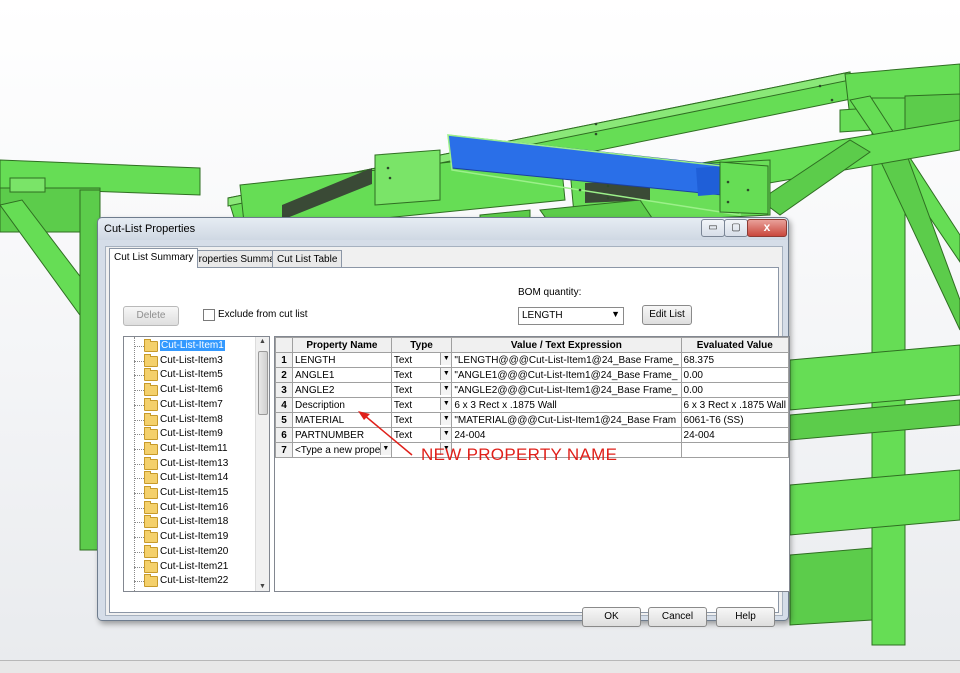 This screenshot has width=960, height=673. I want to click on value-expression: "ANGLE1@@@Cut-List-Item1@24_Base Frame_, so click(566, 375).